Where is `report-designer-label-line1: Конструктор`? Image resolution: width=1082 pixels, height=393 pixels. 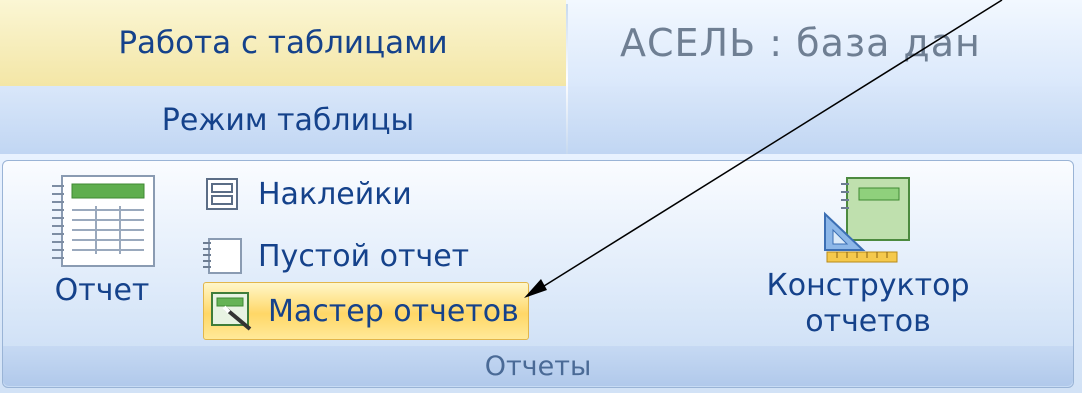 report-designer-label-line1: Конструктор is located at coordinates (868, 285).